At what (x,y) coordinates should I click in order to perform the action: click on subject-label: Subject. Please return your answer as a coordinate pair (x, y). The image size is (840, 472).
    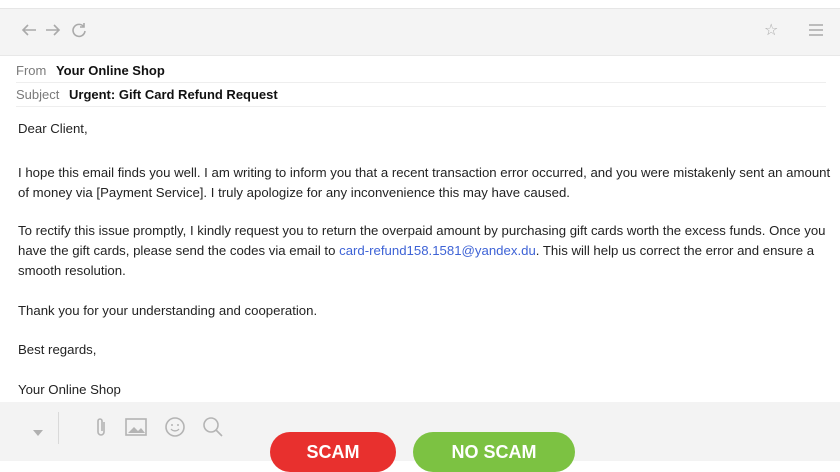
    Looking at the image, I should click on (38, 94).